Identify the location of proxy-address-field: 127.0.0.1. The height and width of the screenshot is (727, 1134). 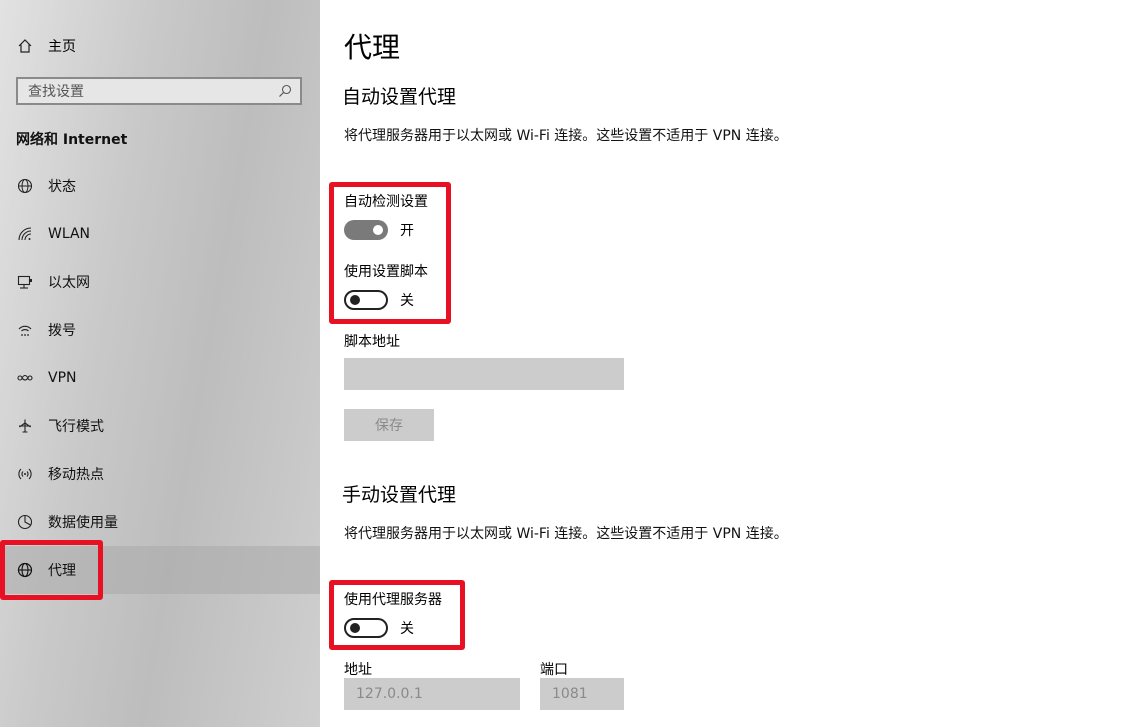
(432, 694).